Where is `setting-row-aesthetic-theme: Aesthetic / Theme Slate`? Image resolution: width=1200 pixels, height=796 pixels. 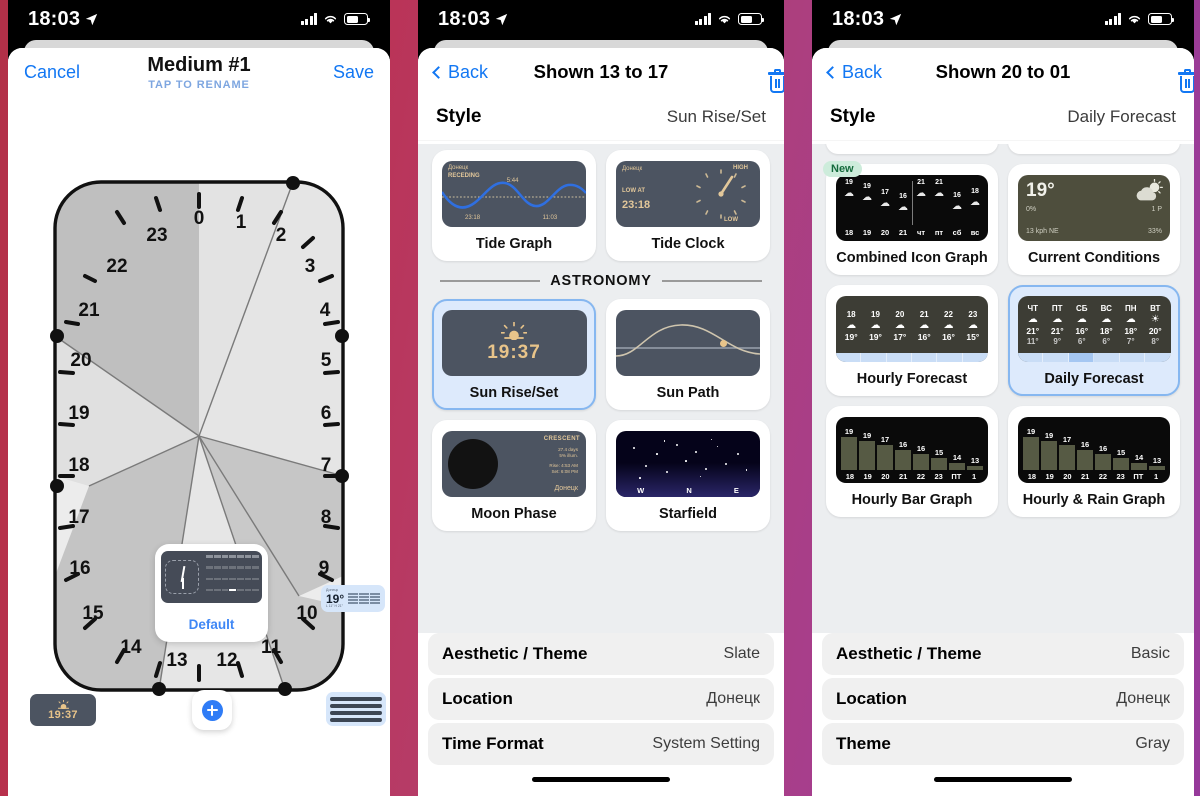 setting-row-aesthetic-theme: Aesthetic / Theme Slate is located at coordinates (601, 654).